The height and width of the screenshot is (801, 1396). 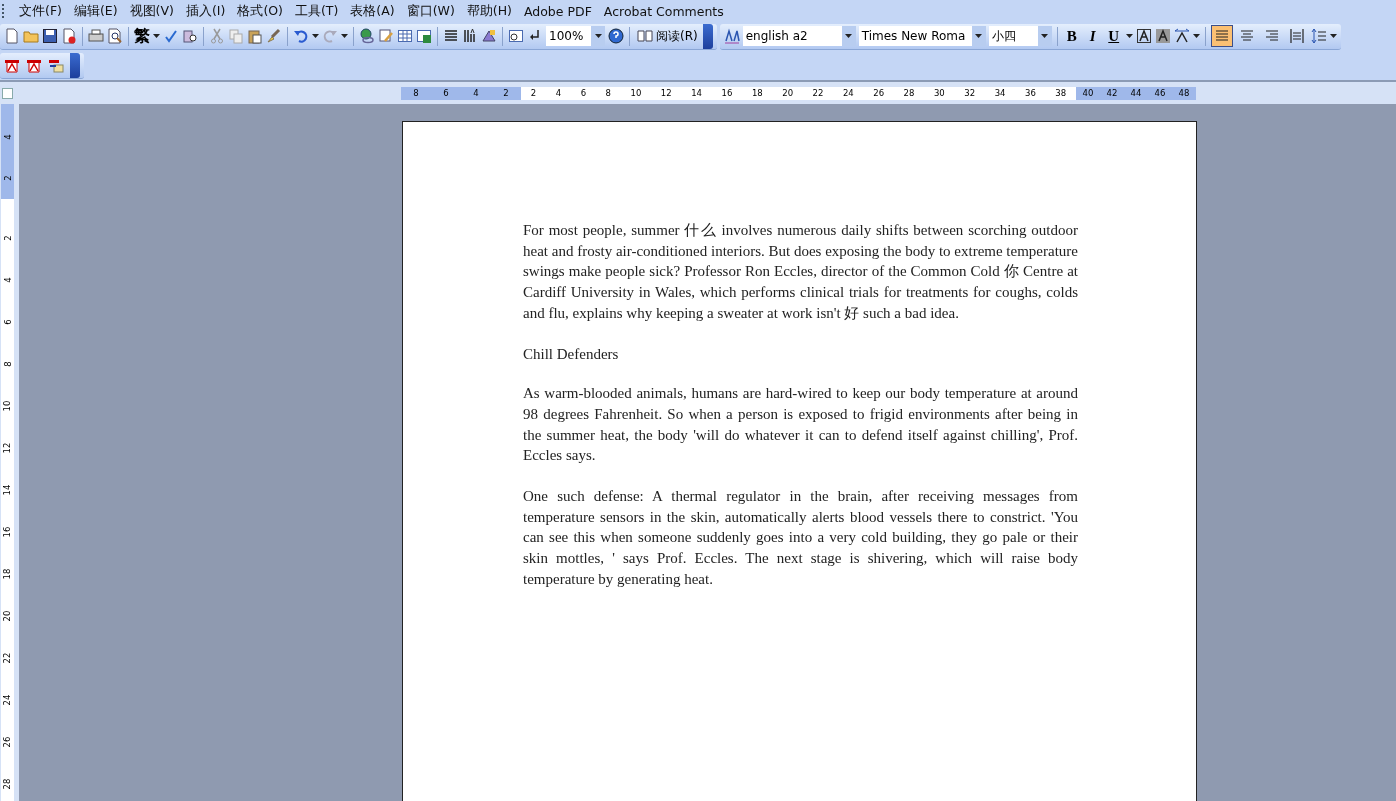 I want to click on book-icon, so click(x=645, y=36).